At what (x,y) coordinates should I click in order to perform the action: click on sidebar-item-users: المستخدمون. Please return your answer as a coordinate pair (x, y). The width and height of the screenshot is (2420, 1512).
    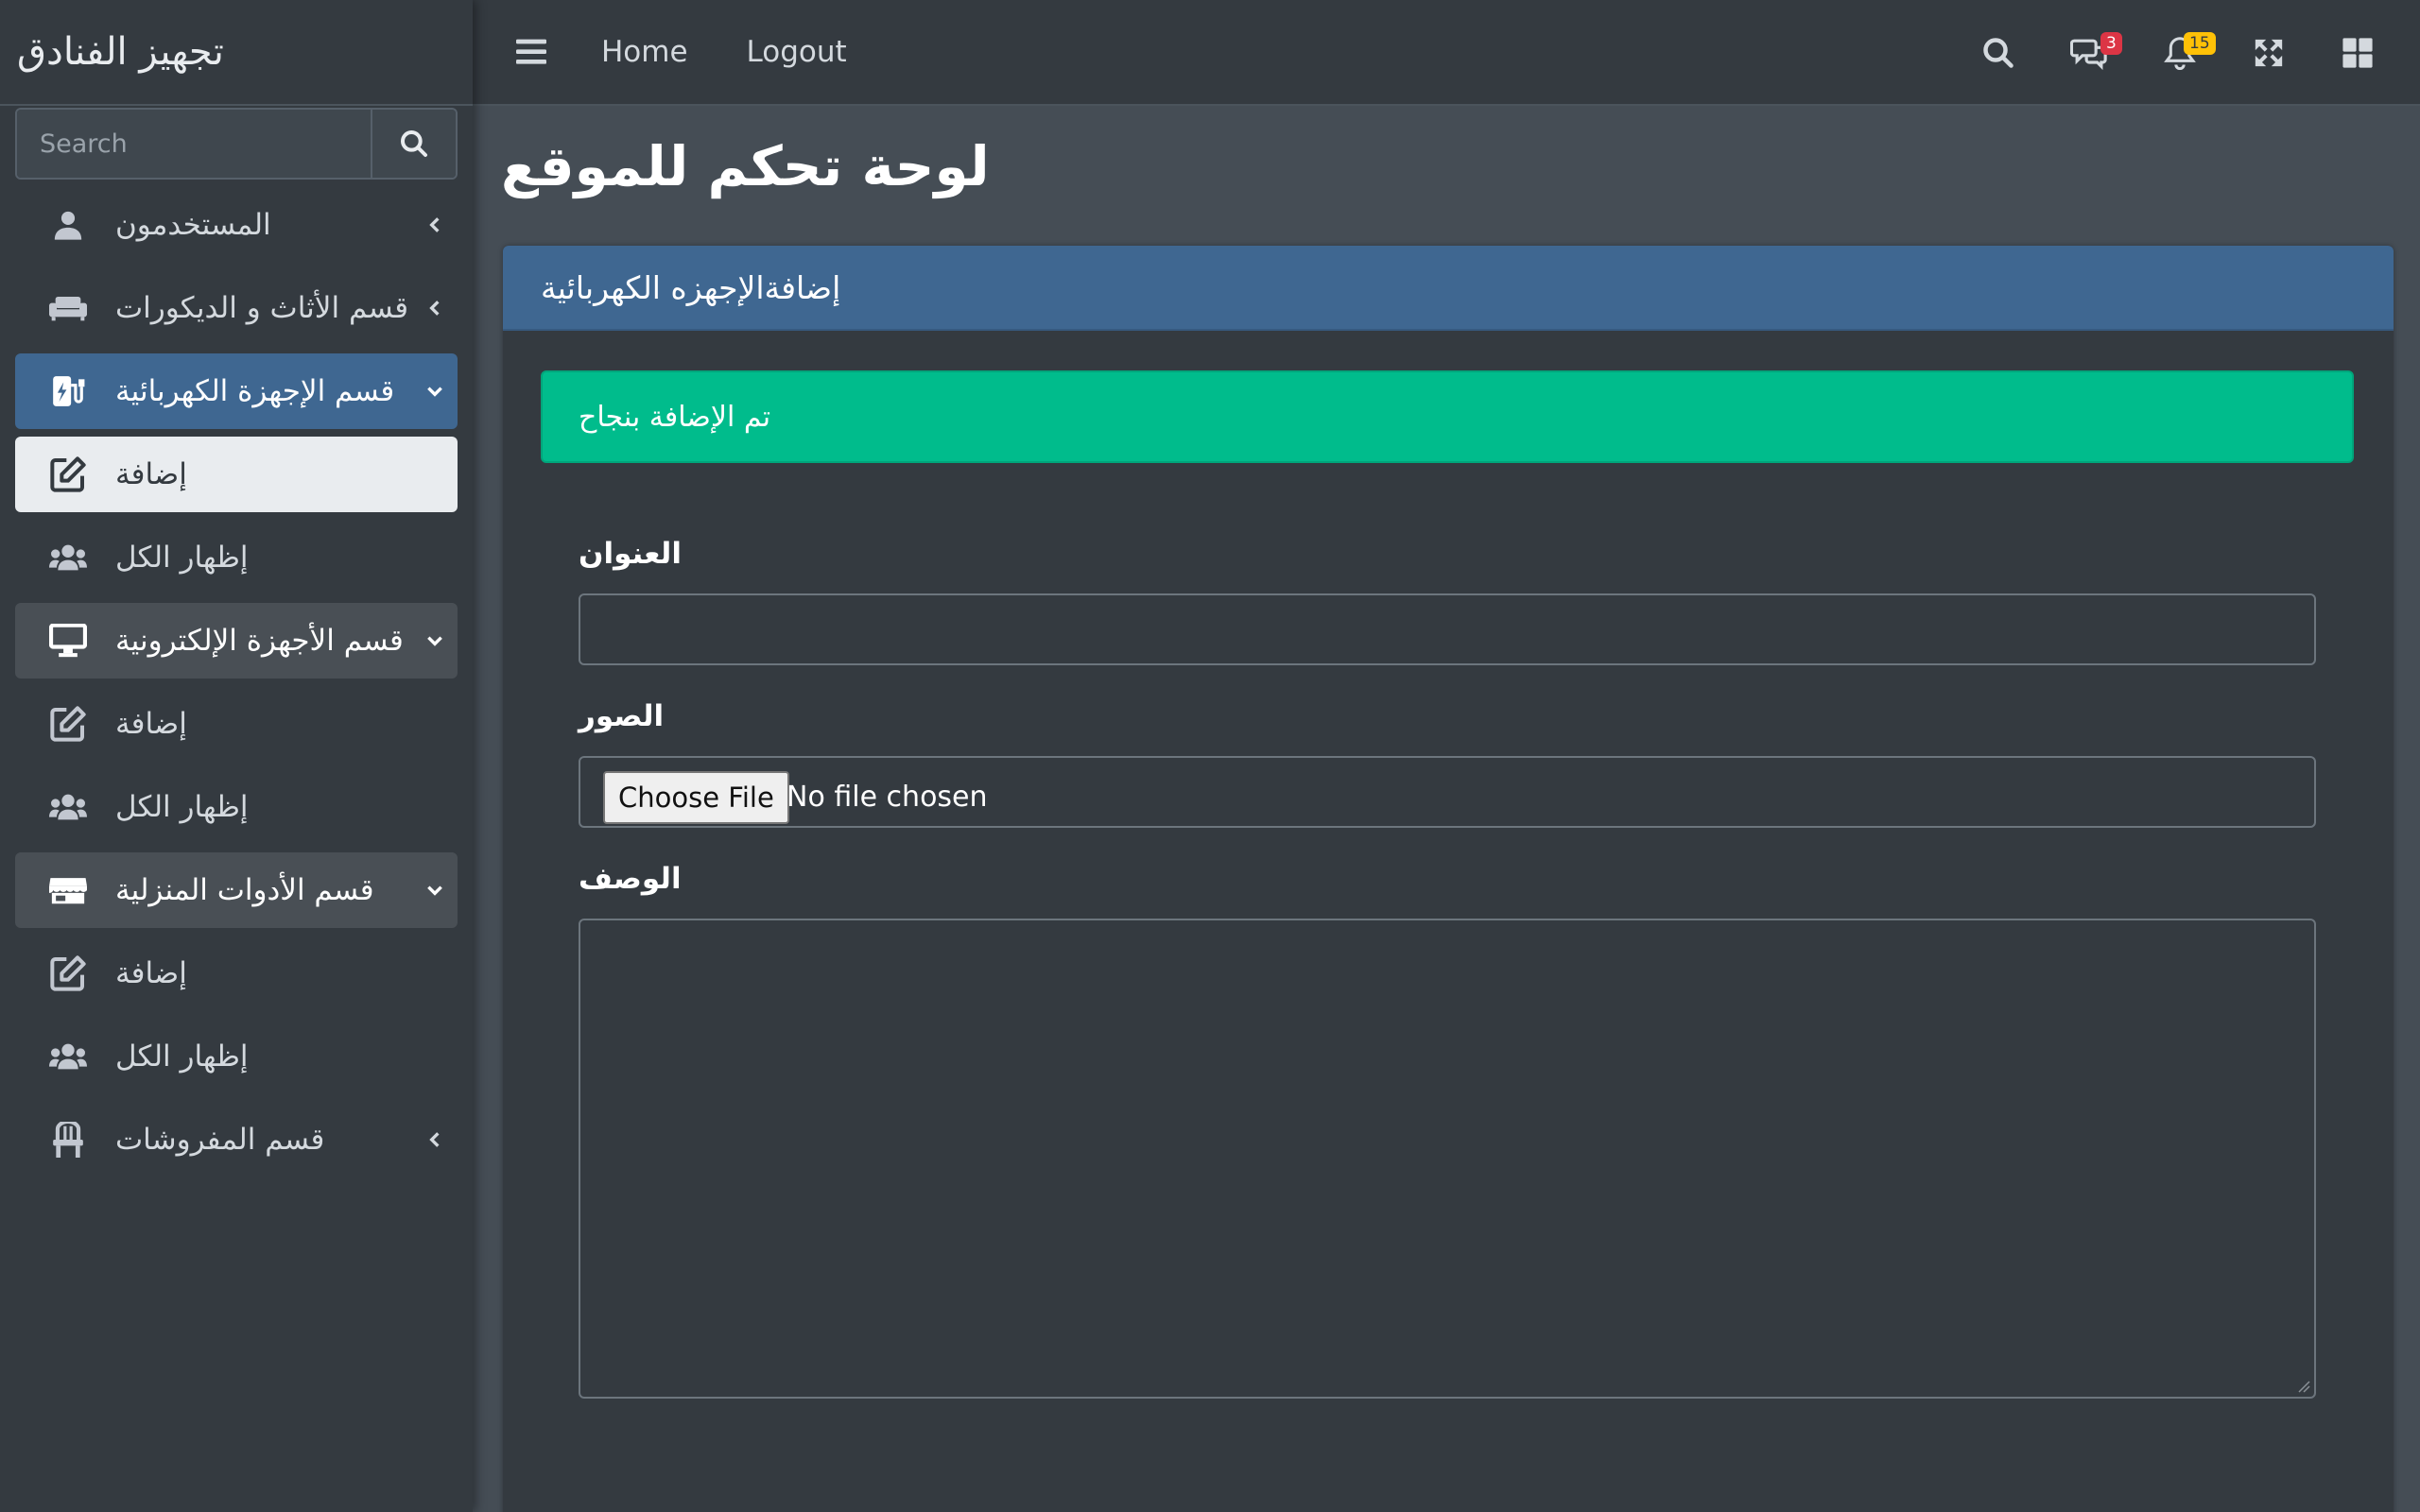
    Looking at the image, I should click on (236, 225).